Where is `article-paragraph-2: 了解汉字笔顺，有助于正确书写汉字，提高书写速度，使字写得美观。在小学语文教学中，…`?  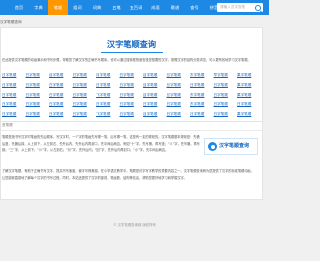 article-paragraph-2: 了解汉字笔顺，有助于正确书写汉字，提高书写速度，使字写得美观。在小学语文教学中，… is located at coordinates (128, 174).